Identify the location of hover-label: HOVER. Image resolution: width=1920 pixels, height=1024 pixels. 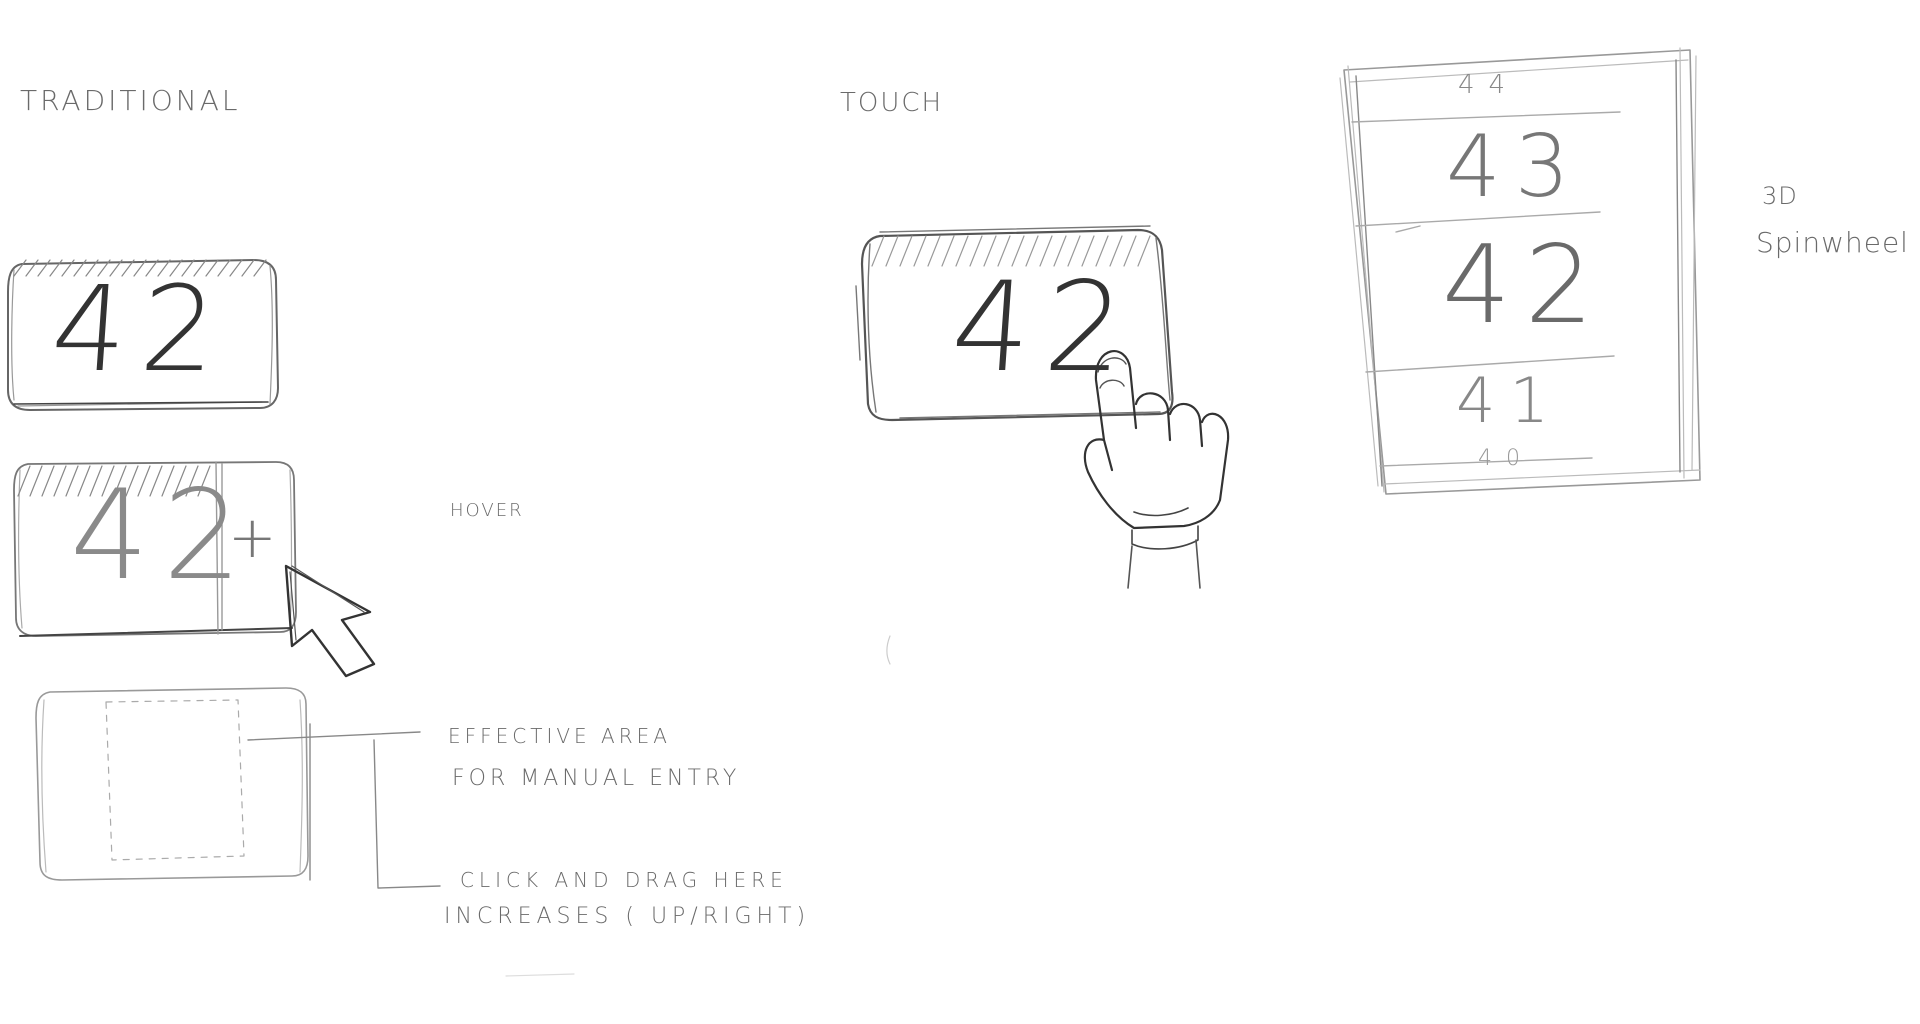
(487, 510).